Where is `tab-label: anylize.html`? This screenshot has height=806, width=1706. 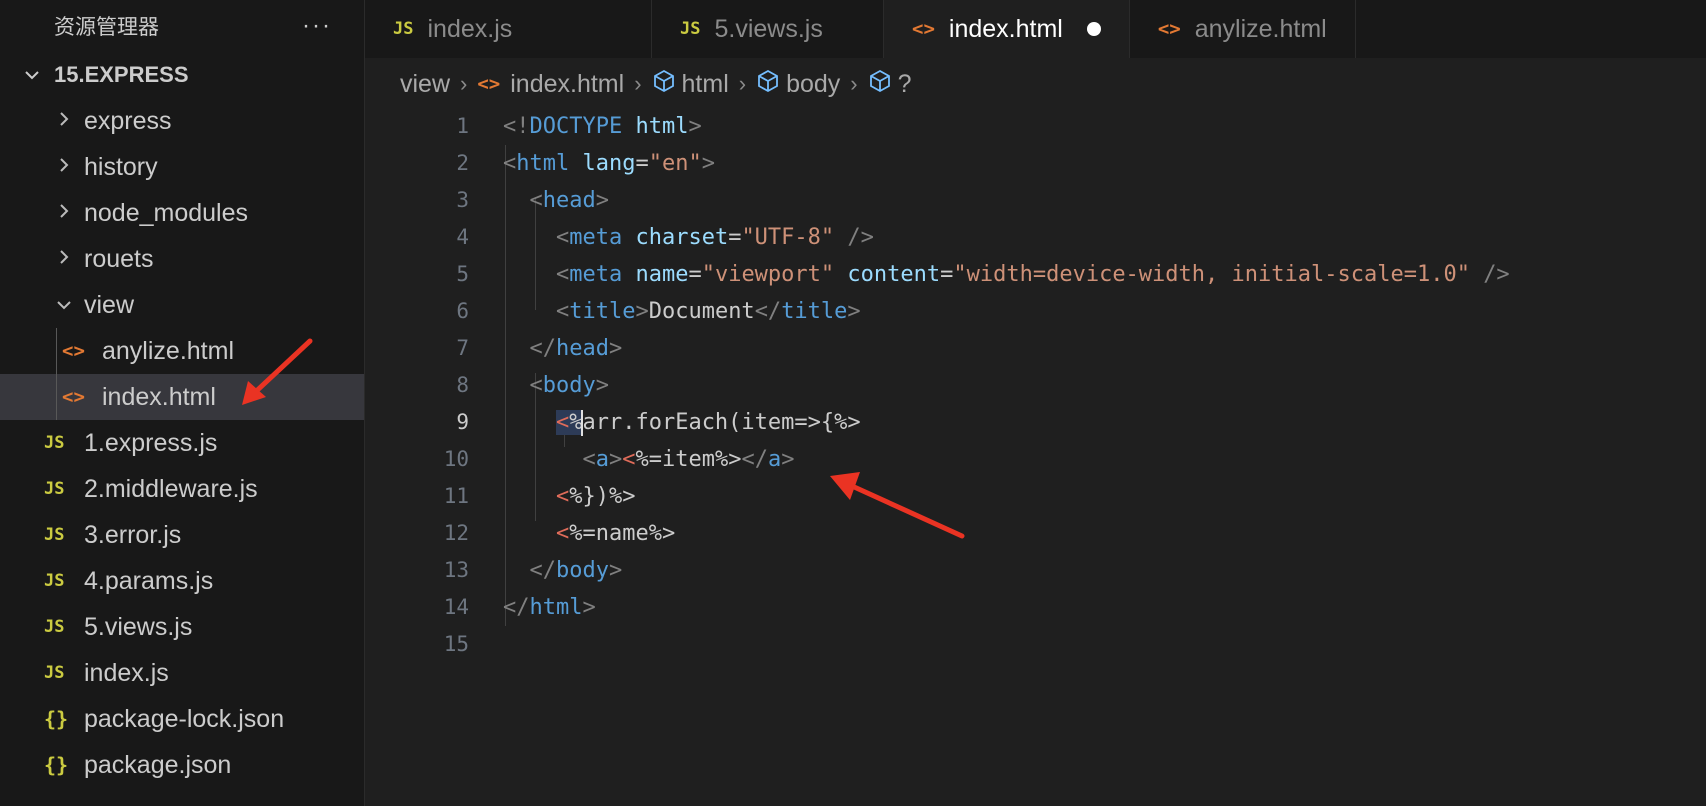
tab-label: anylize.html is located at coordinates (1260, 28).